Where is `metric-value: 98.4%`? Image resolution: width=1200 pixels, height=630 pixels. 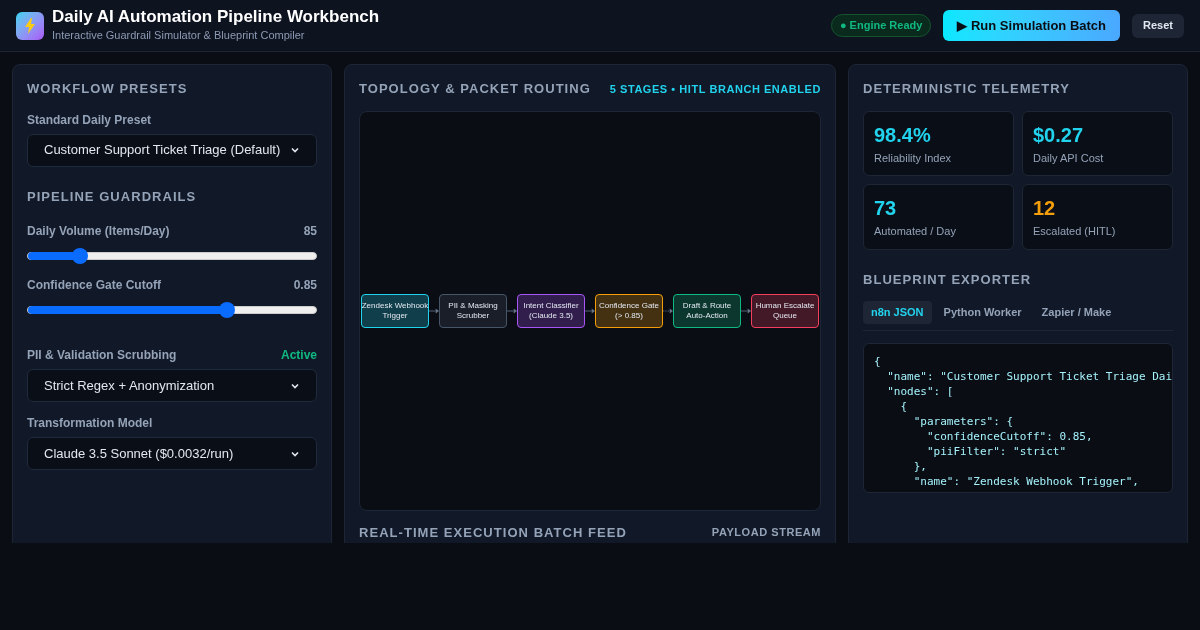
metric-value: 98.4% is located at coordinates (903, 135).